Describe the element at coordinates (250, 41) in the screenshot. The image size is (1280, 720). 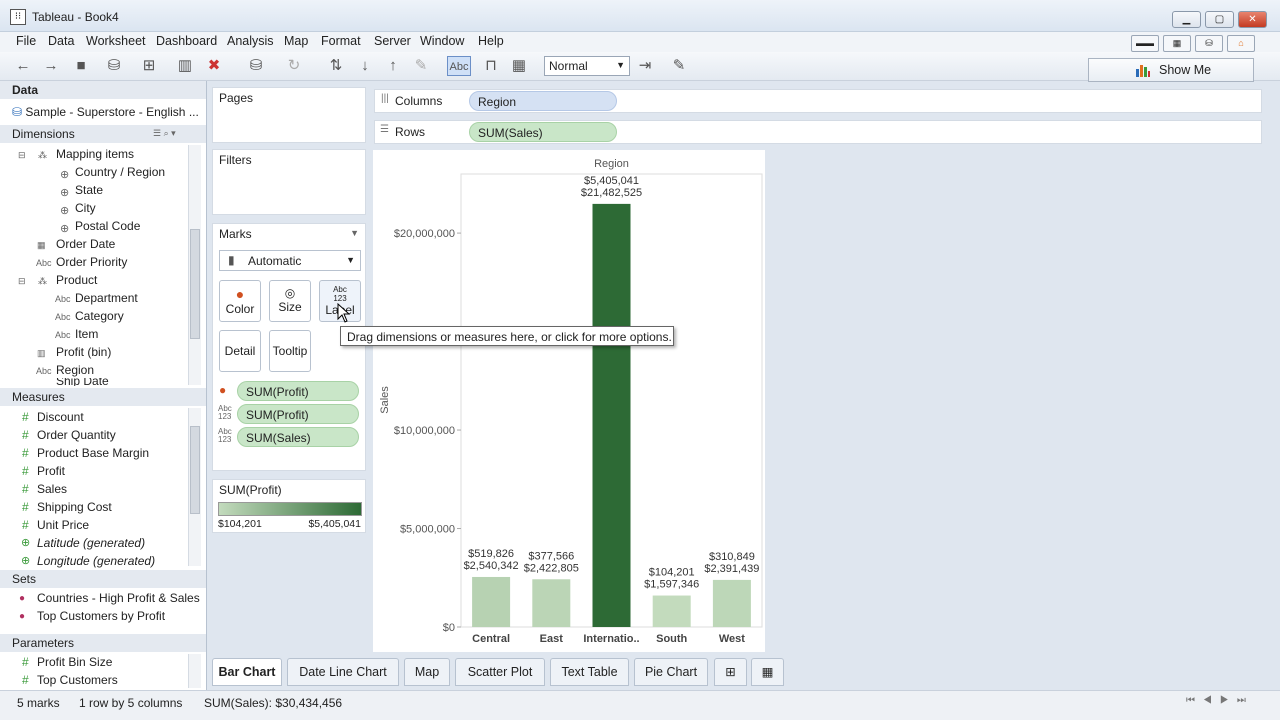
I see `menu-analysis: Analysis` at that location.